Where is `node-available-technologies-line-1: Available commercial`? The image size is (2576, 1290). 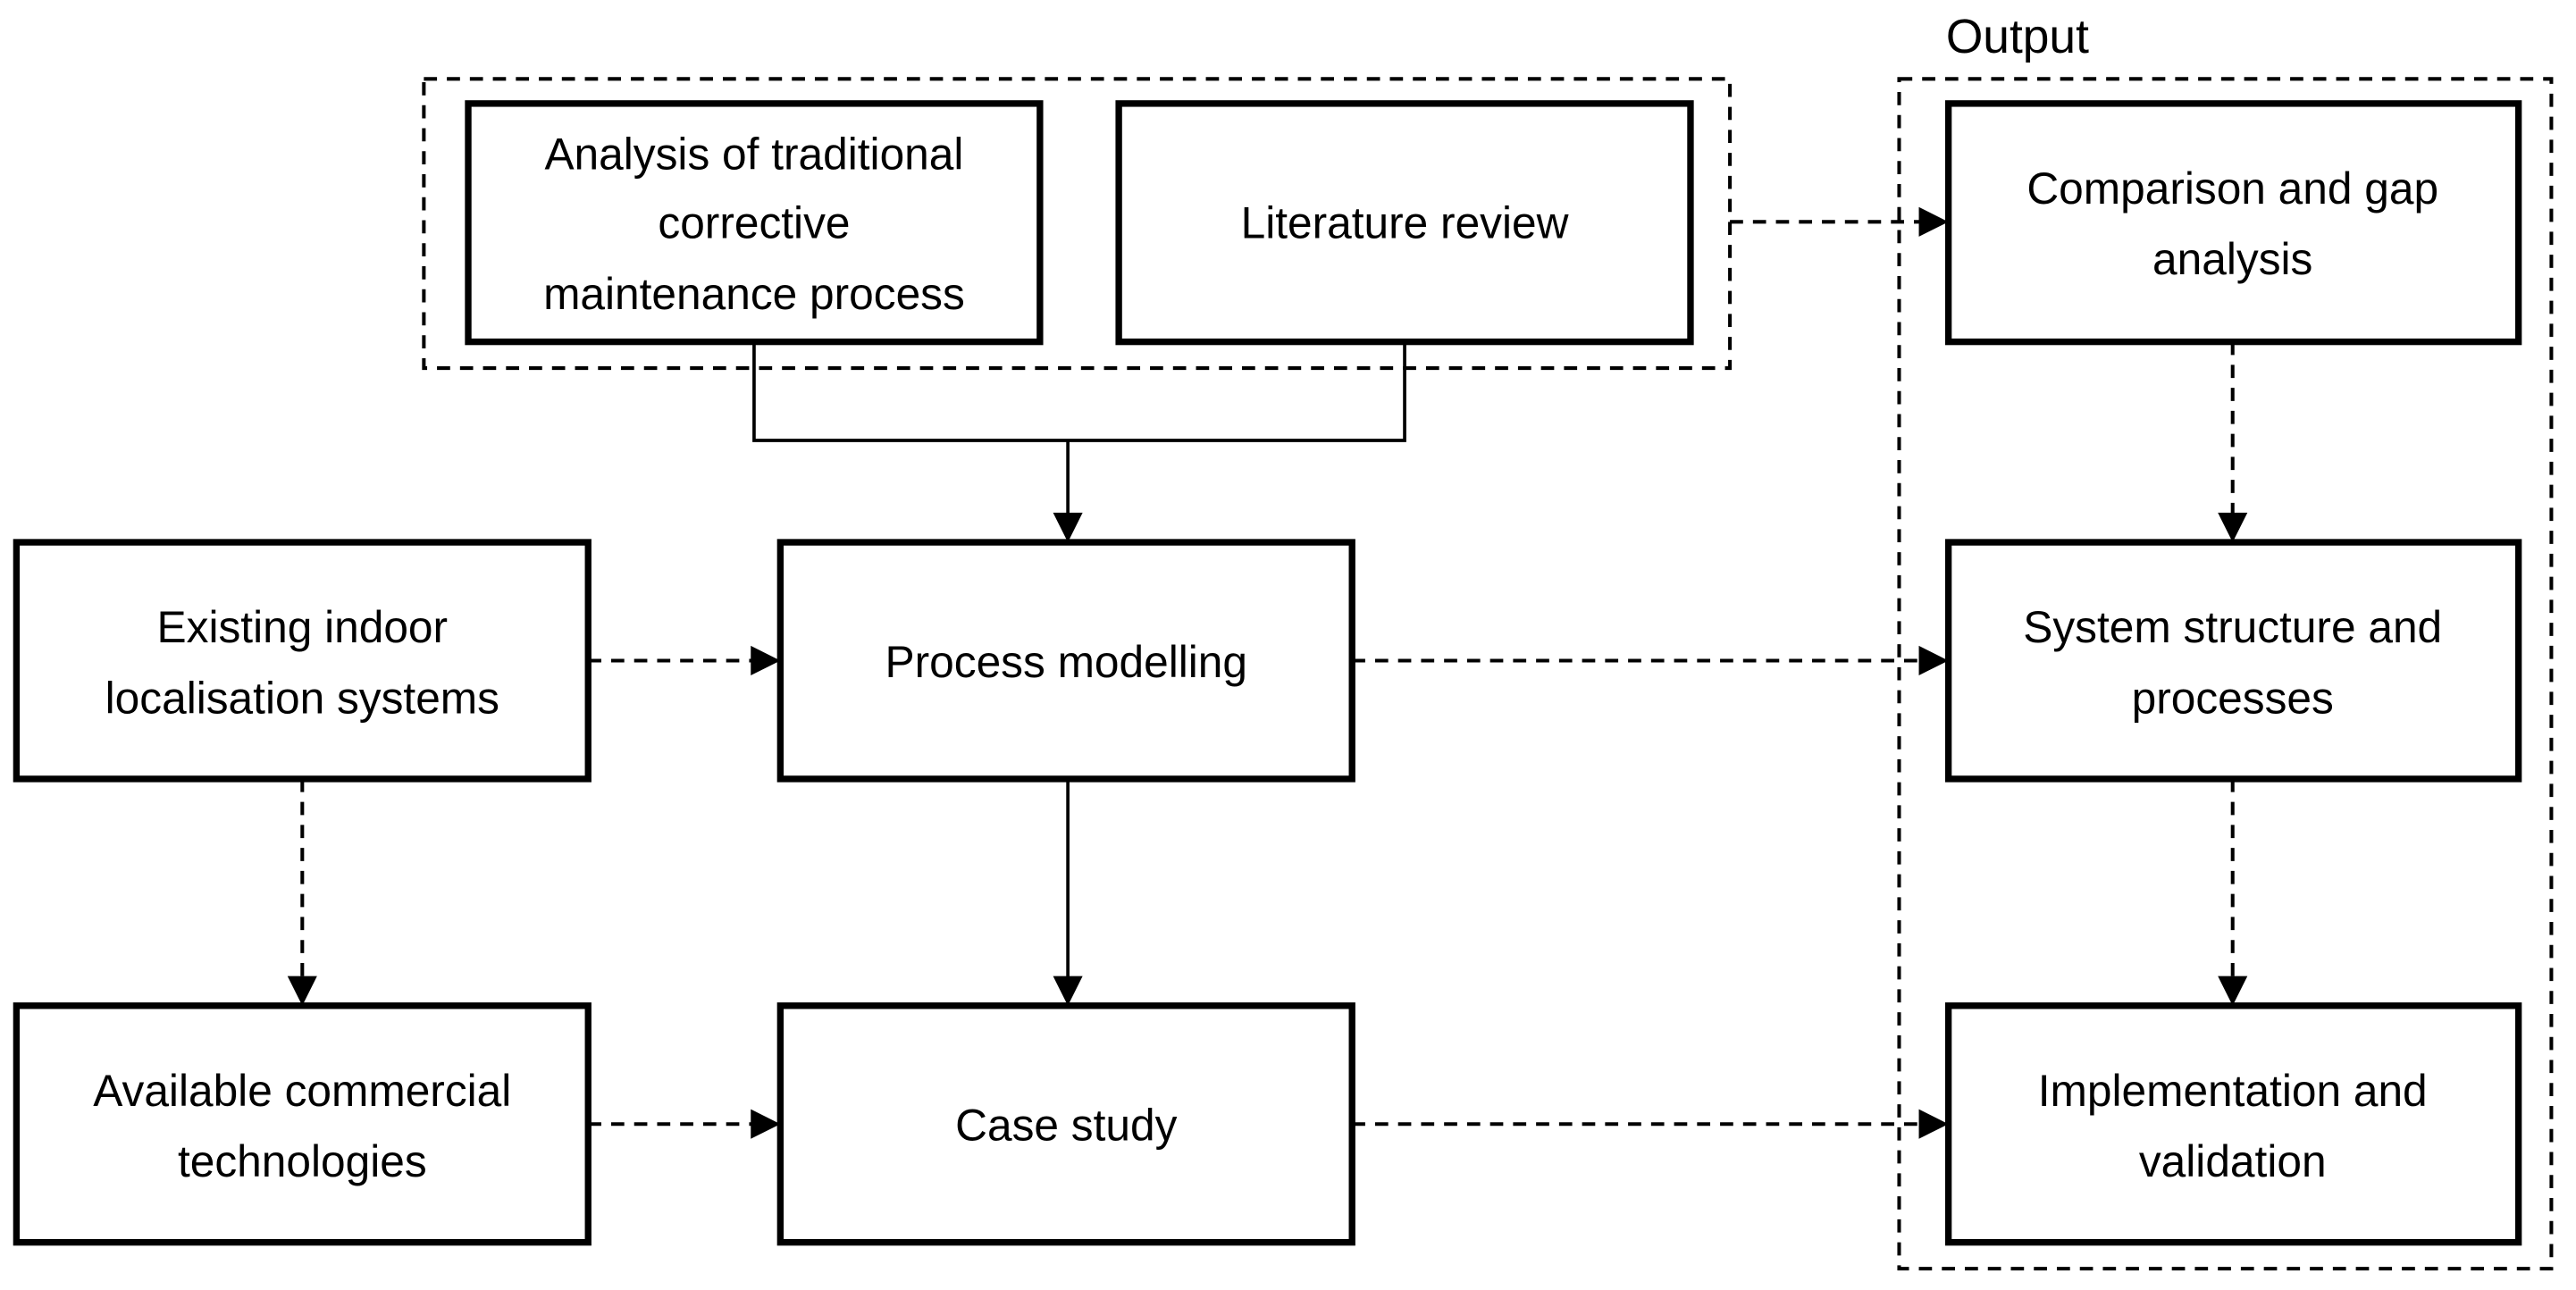
node-available-technologies-line-1: Available commercial is located at coordinates (302, 1091).